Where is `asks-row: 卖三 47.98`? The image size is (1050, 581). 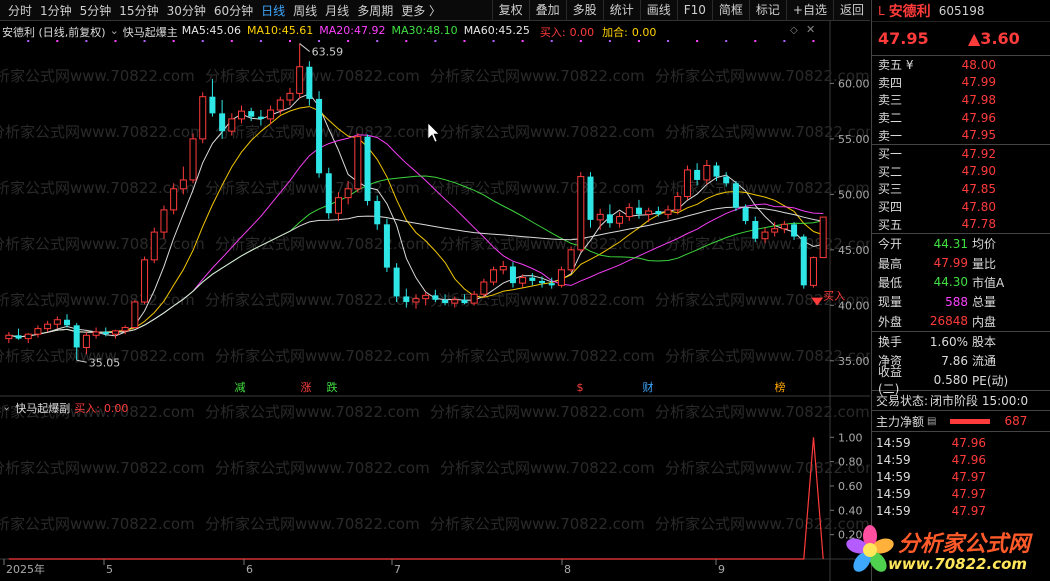 asks-row: 卖三 47.98 is located at coordinates (961, 100).